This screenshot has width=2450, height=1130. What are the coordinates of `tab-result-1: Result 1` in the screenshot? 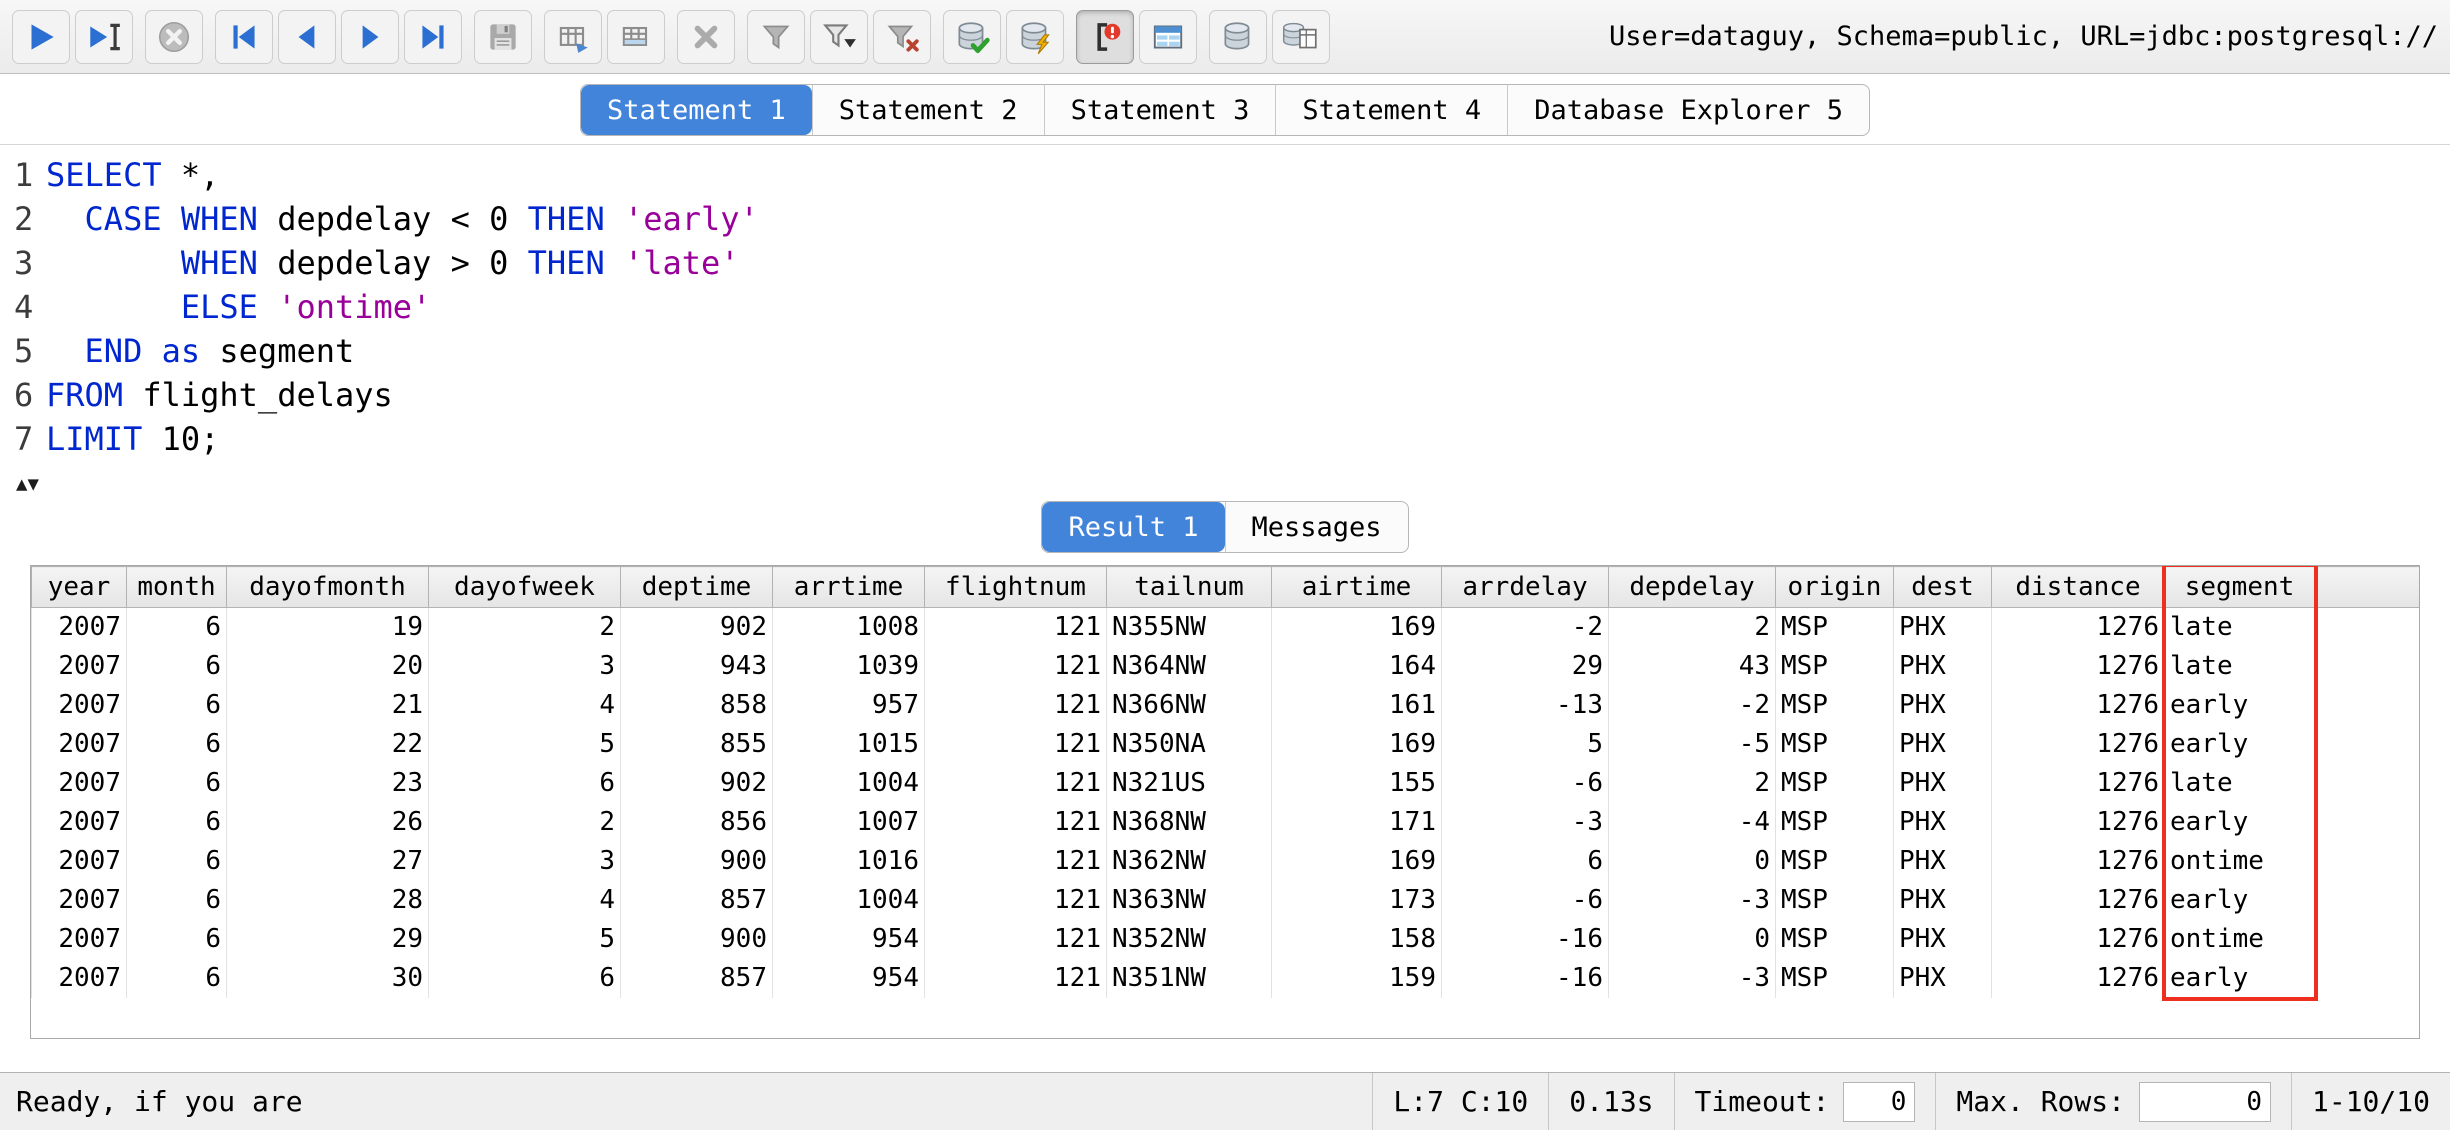 It's located at (1133, 527).